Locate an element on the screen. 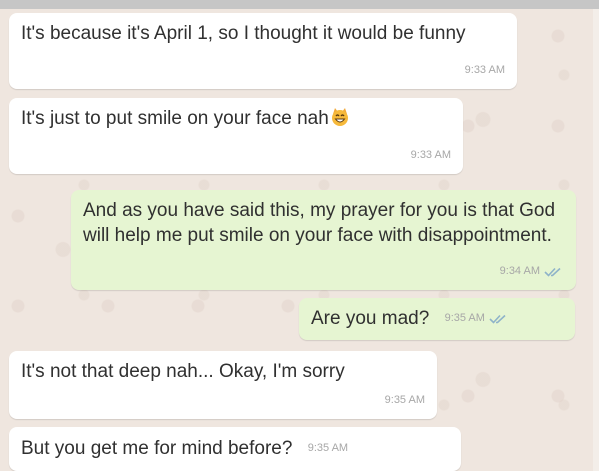 The height and width of the screenshot is (471, 599). message-text: Are you mad? is located at coordinates (370, 318).